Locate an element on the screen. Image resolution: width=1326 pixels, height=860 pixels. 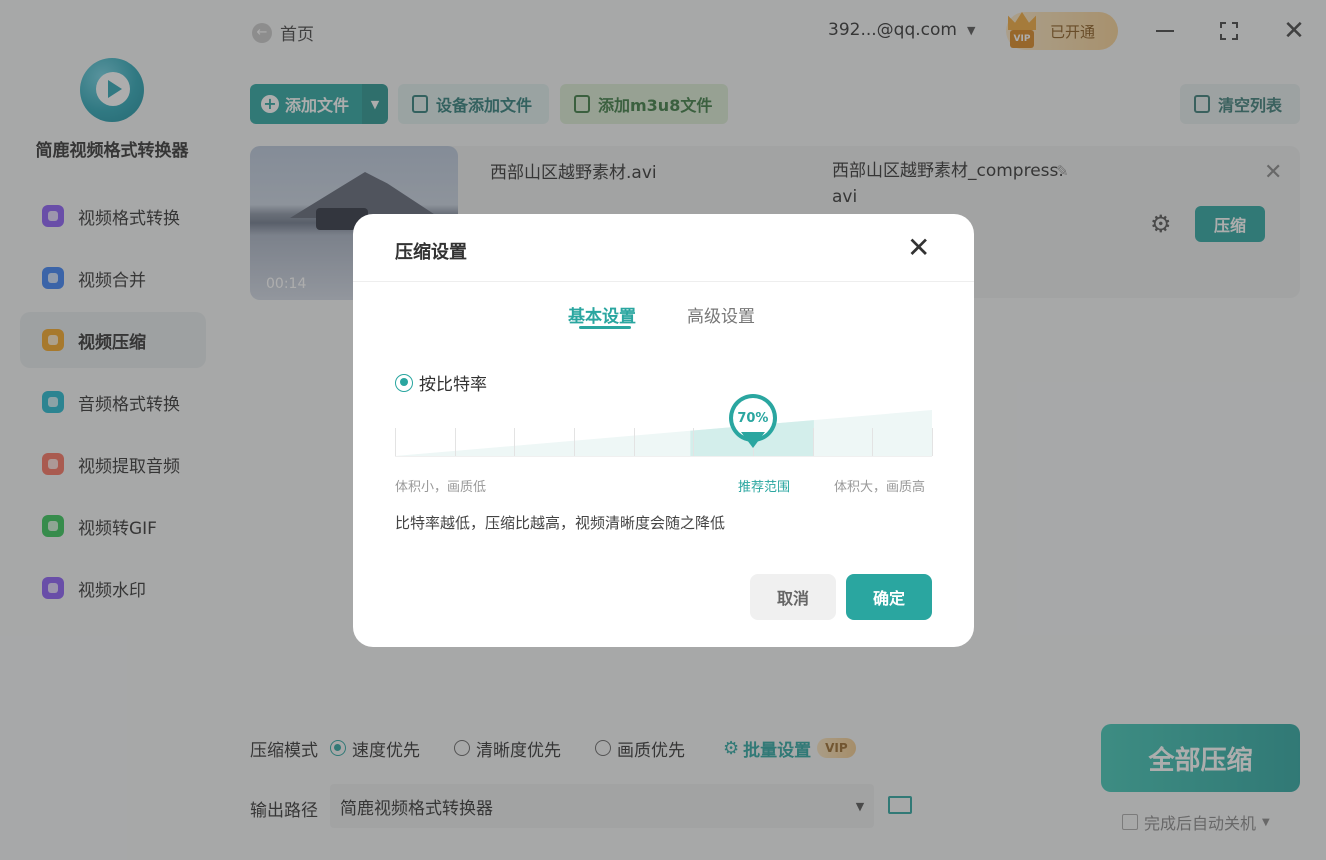
bitrate-slider: 70% is located at coordinates (664, 427).